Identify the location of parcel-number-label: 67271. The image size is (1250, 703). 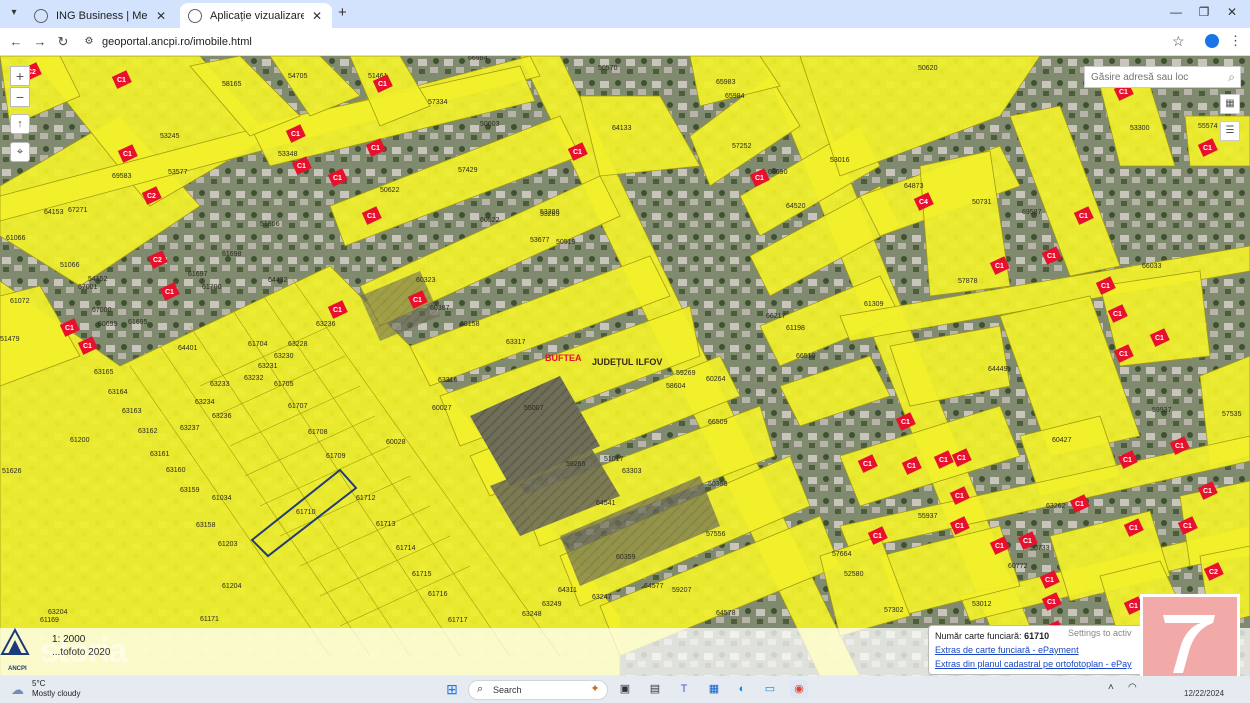
(78, 210).